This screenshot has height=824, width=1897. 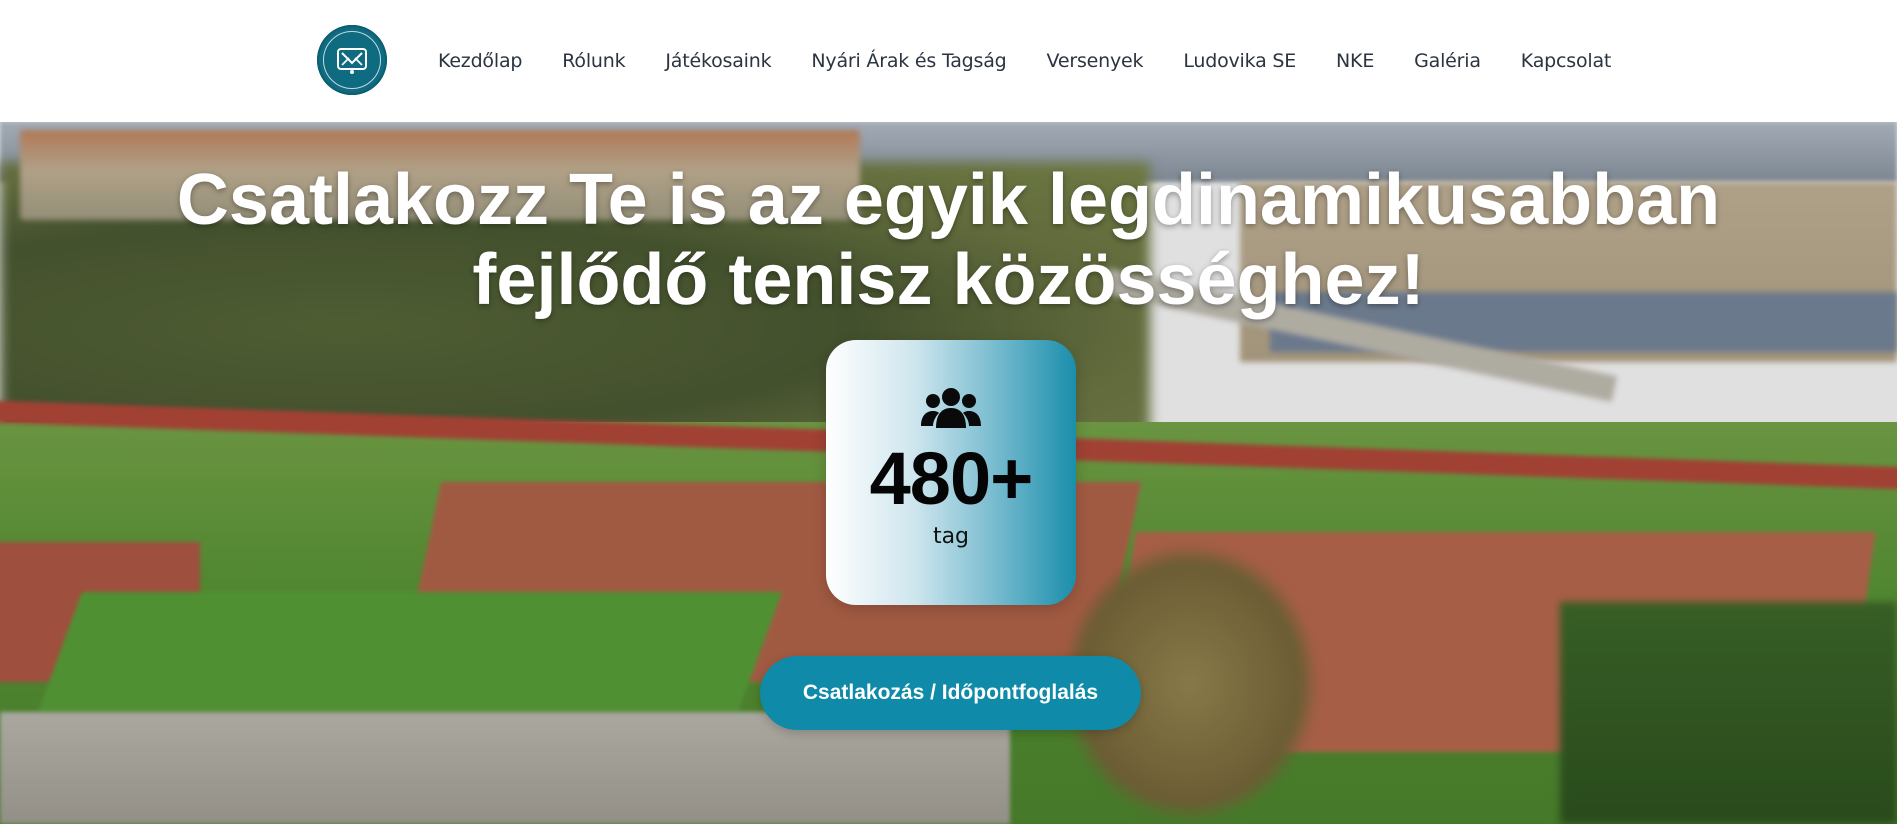 What do you see at coordinates (908, 61) in the screenshot?
I see `nav-item-nyari-arak: Nyári Árak és Tagság` at bounding box center [908, 61].